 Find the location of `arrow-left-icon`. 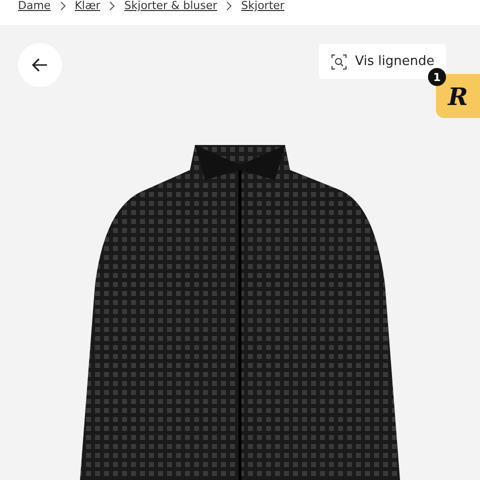

arrow-left-icon is located at coordinates (40, 65).